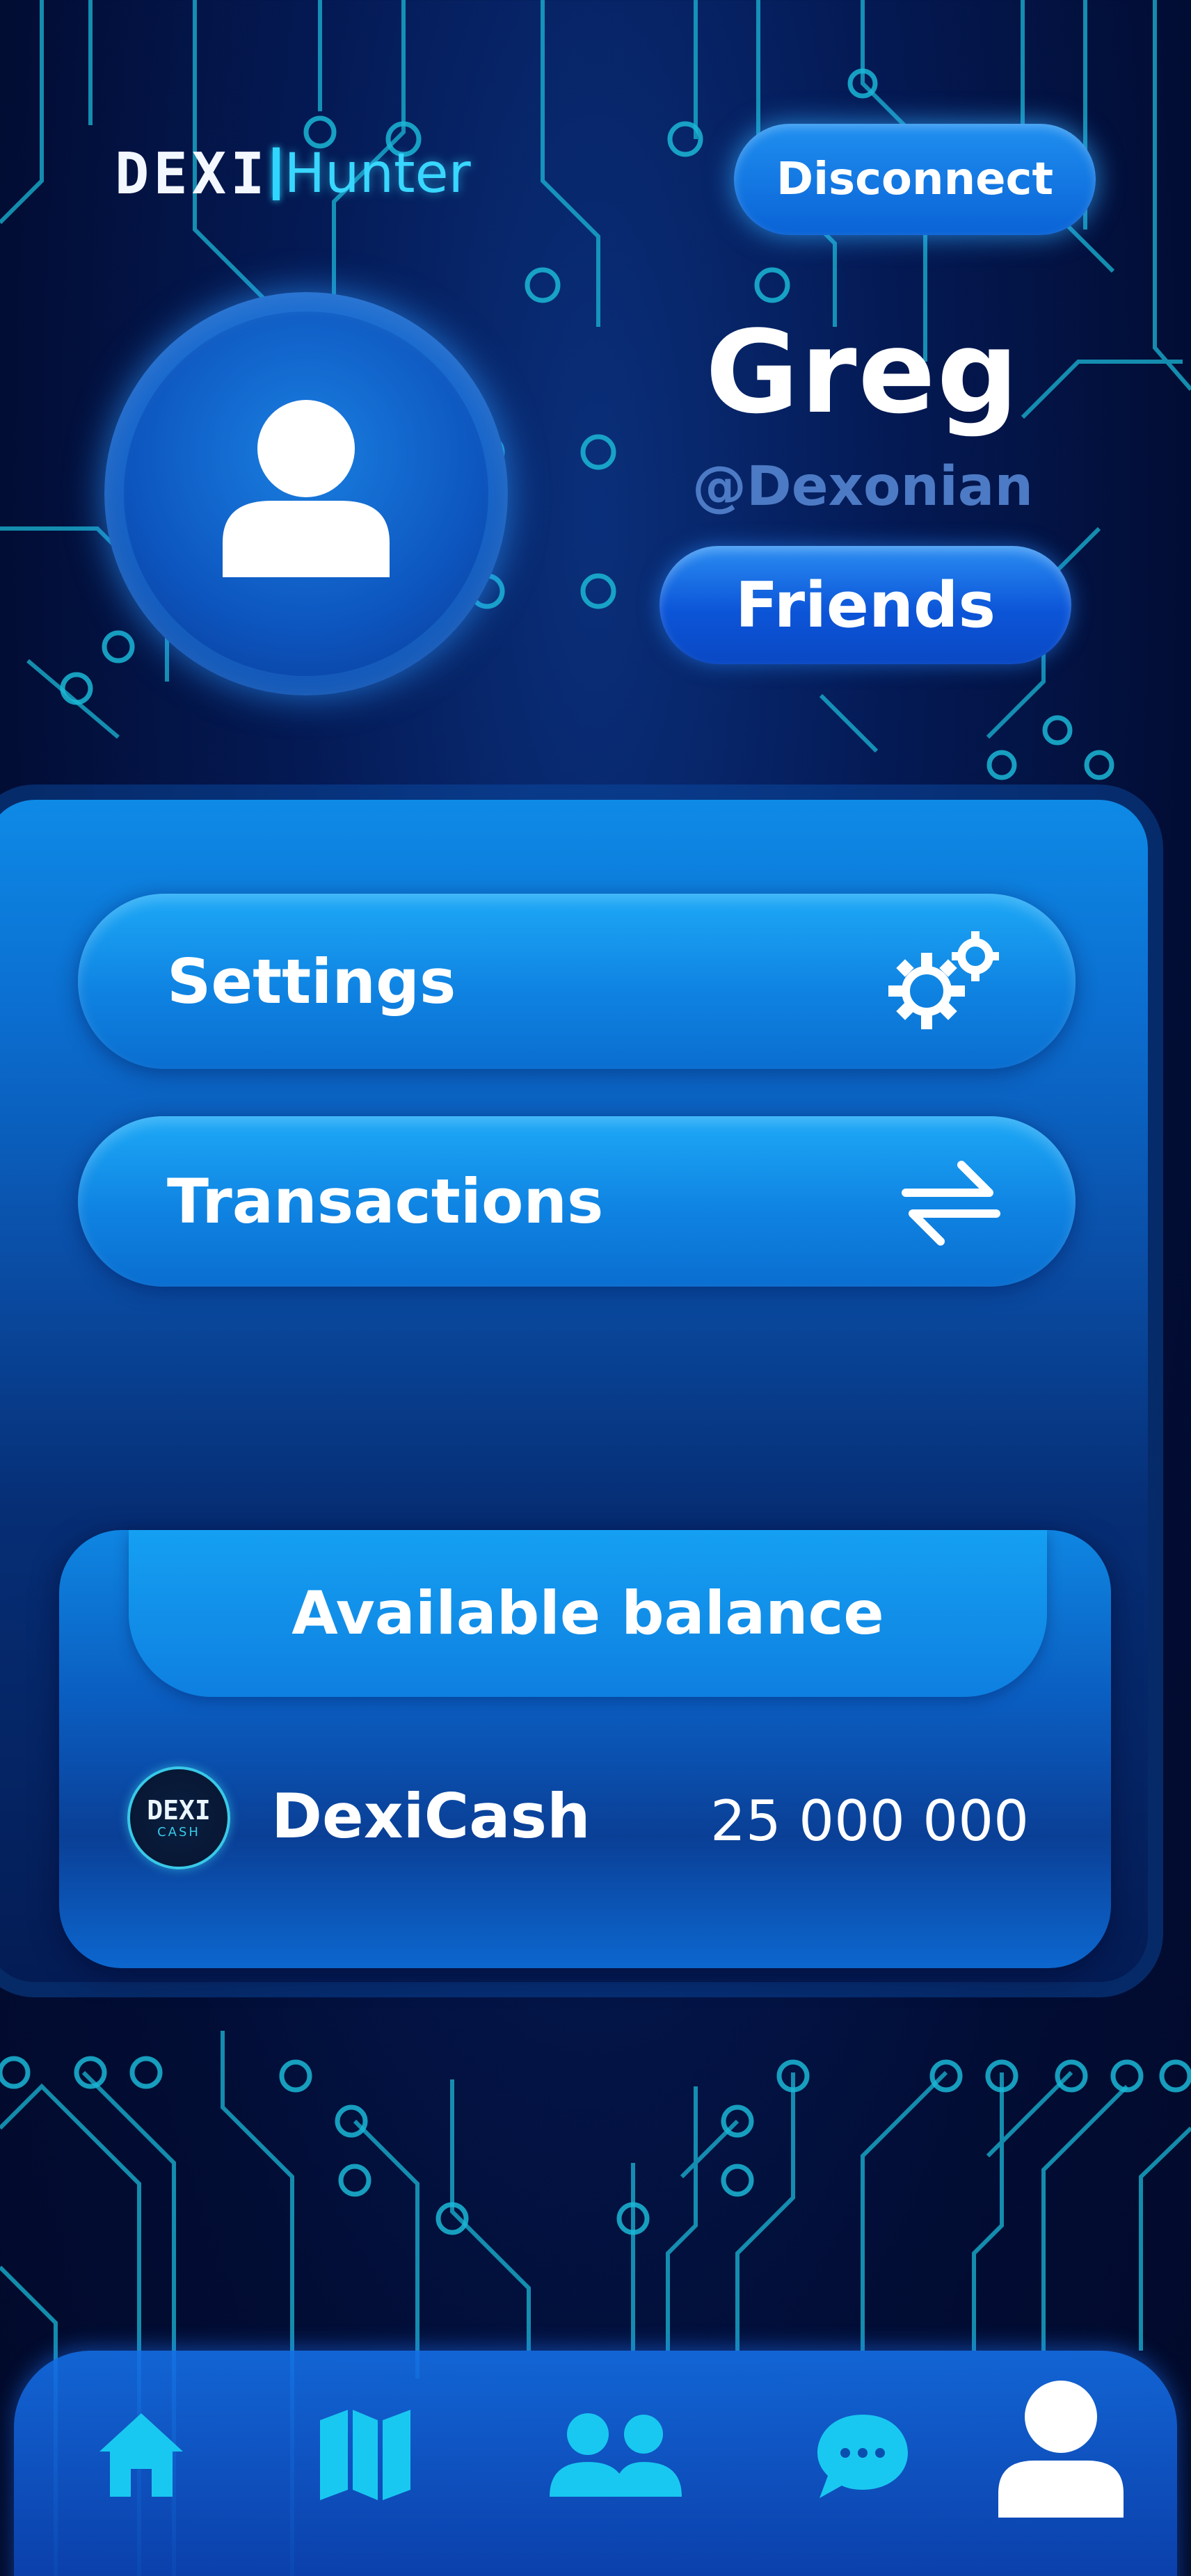 The height and width of the screenshot is (2576, 1191). I want to click on dexicash-coin-icon: DEXI CASH, so click(179, 1817).